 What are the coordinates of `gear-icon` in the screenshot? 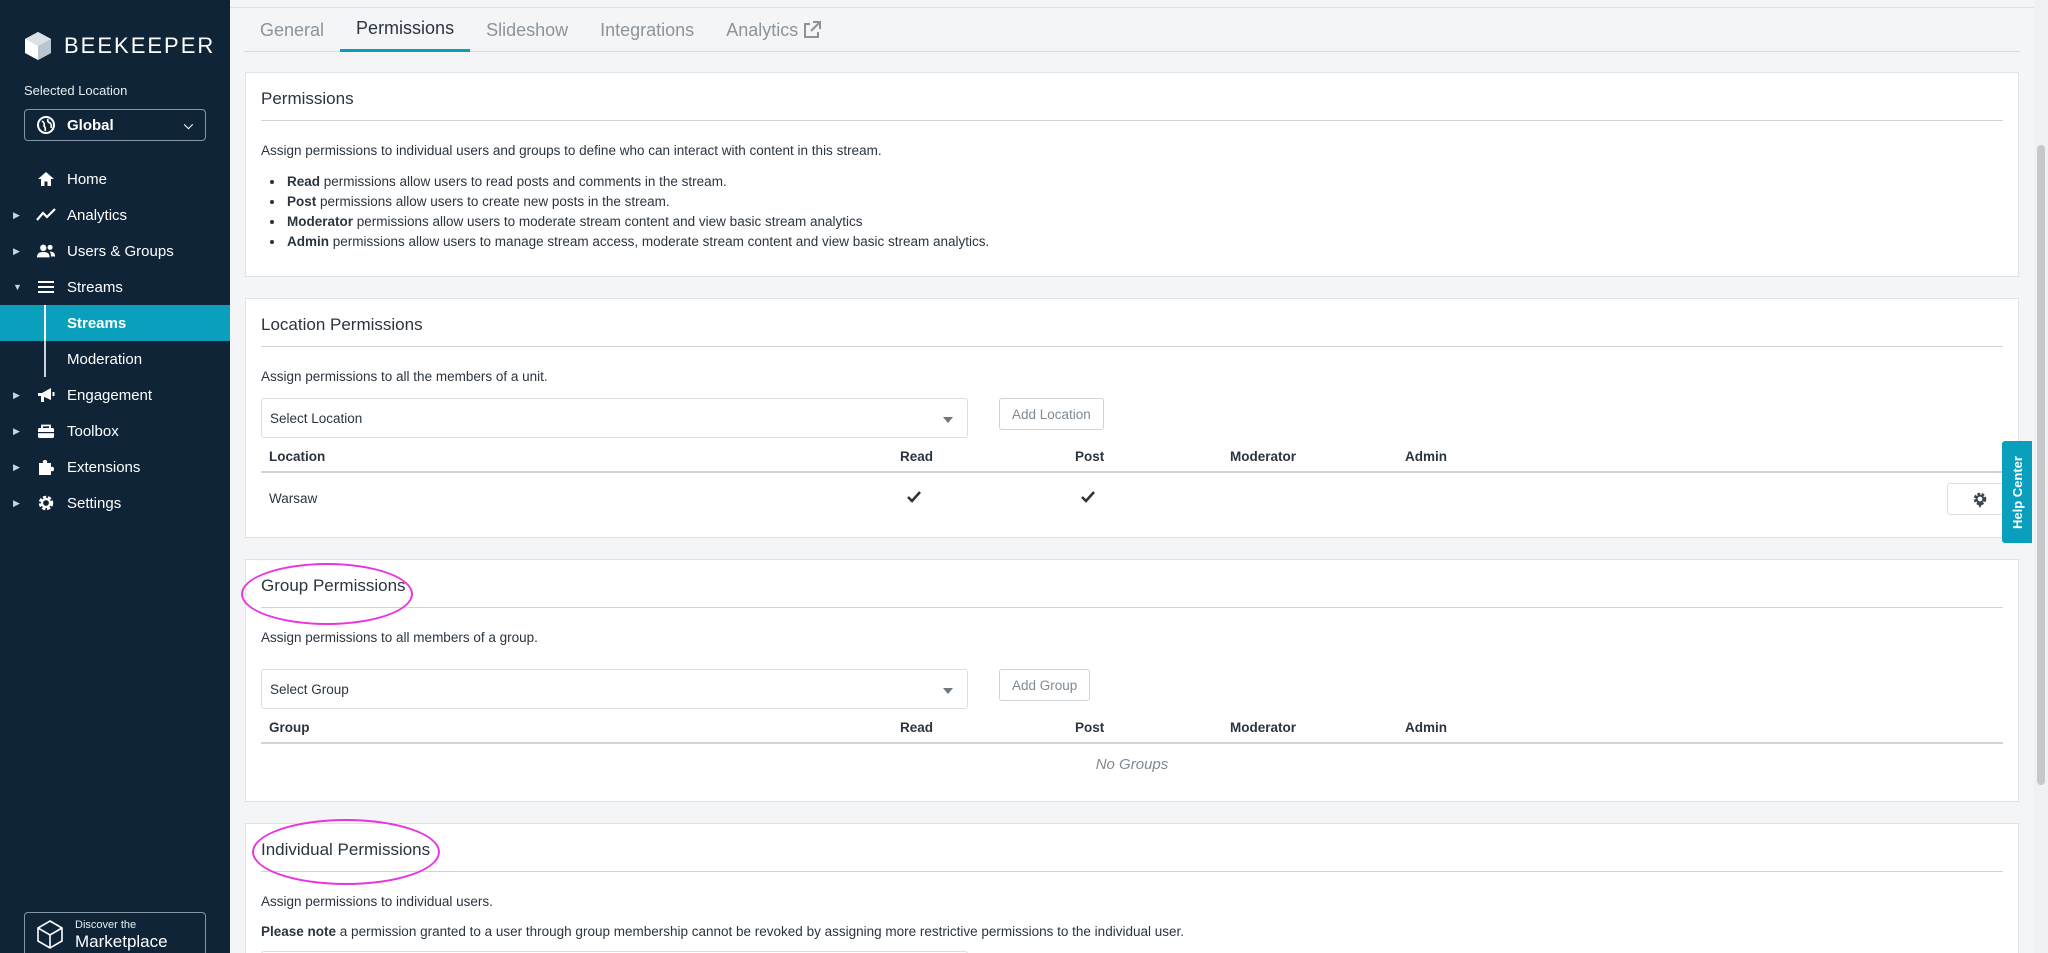 It's located at (46, 503).